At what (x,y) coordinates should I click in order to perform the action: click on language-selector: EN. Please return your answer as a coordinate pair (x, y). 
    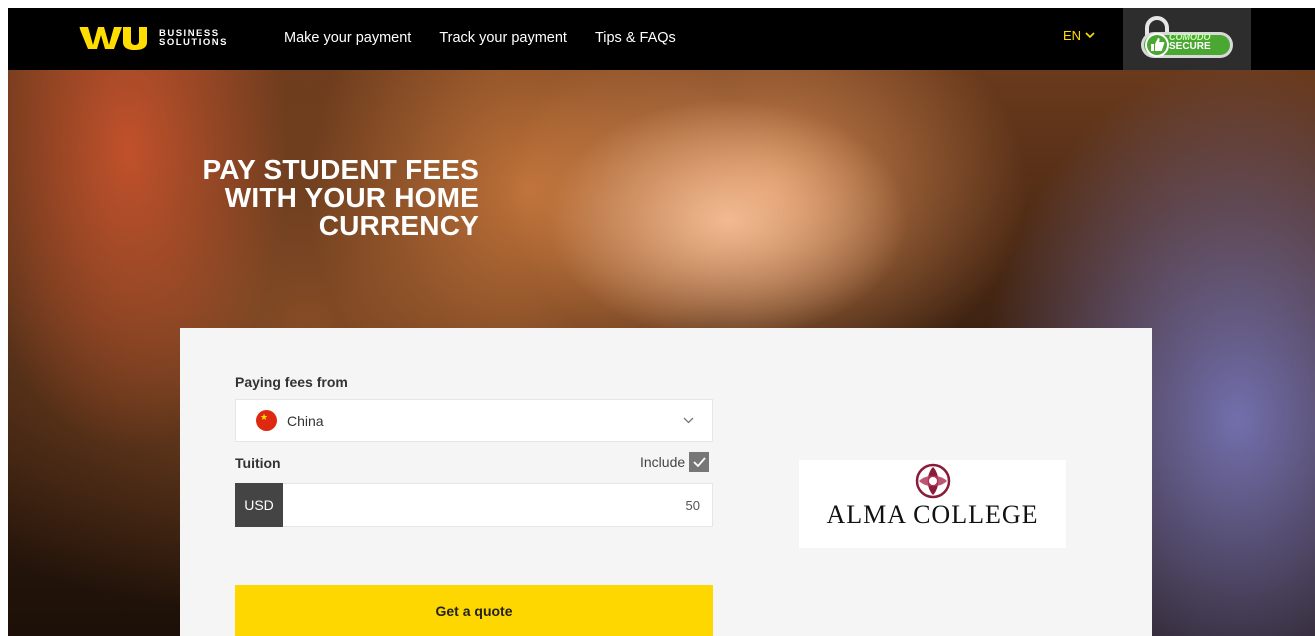
    Looking at the image, I should click on (1079, 35).